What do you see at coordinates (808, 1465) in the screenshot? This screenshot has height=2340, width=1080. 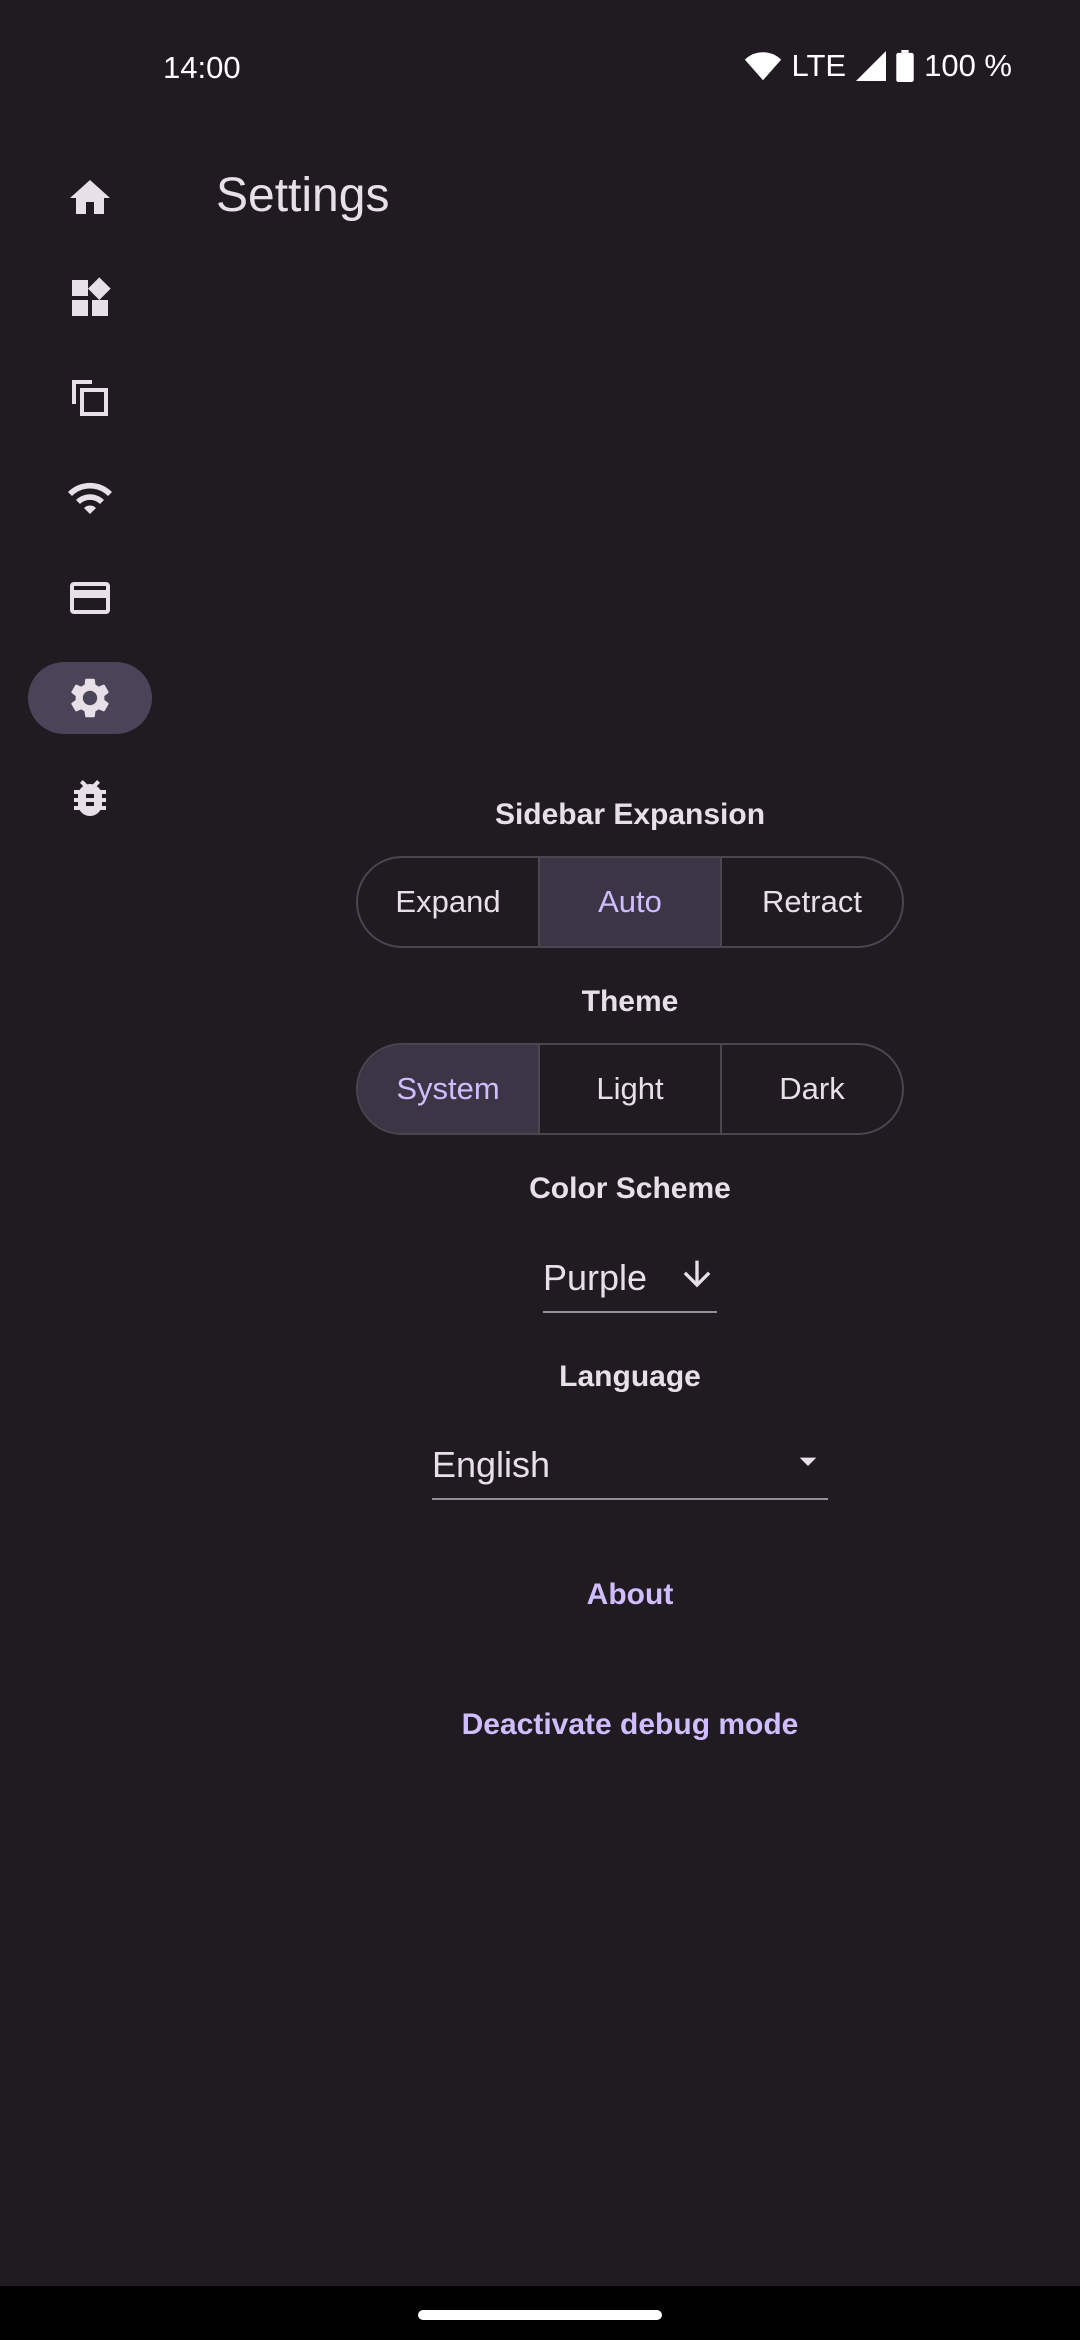 I see `dropdown-triangle-icon` at bounding box center [808, 1465].